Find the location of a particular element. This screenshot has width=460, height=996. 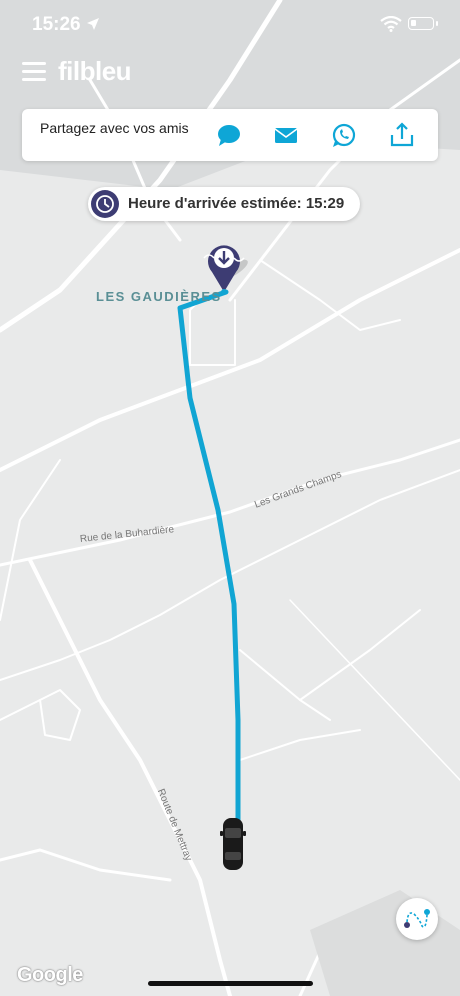

status-time: 15:26 is located at coordinates (56, 24).